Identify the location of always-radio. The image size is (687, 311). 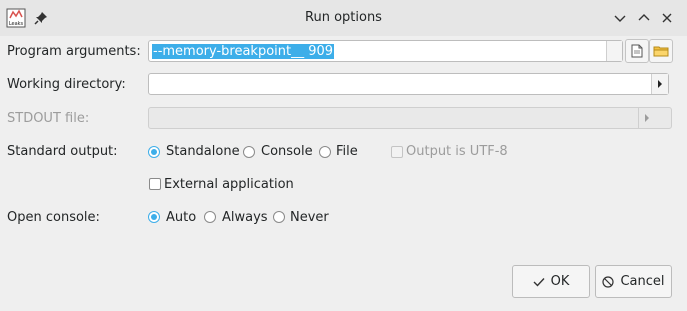
(210, 217).